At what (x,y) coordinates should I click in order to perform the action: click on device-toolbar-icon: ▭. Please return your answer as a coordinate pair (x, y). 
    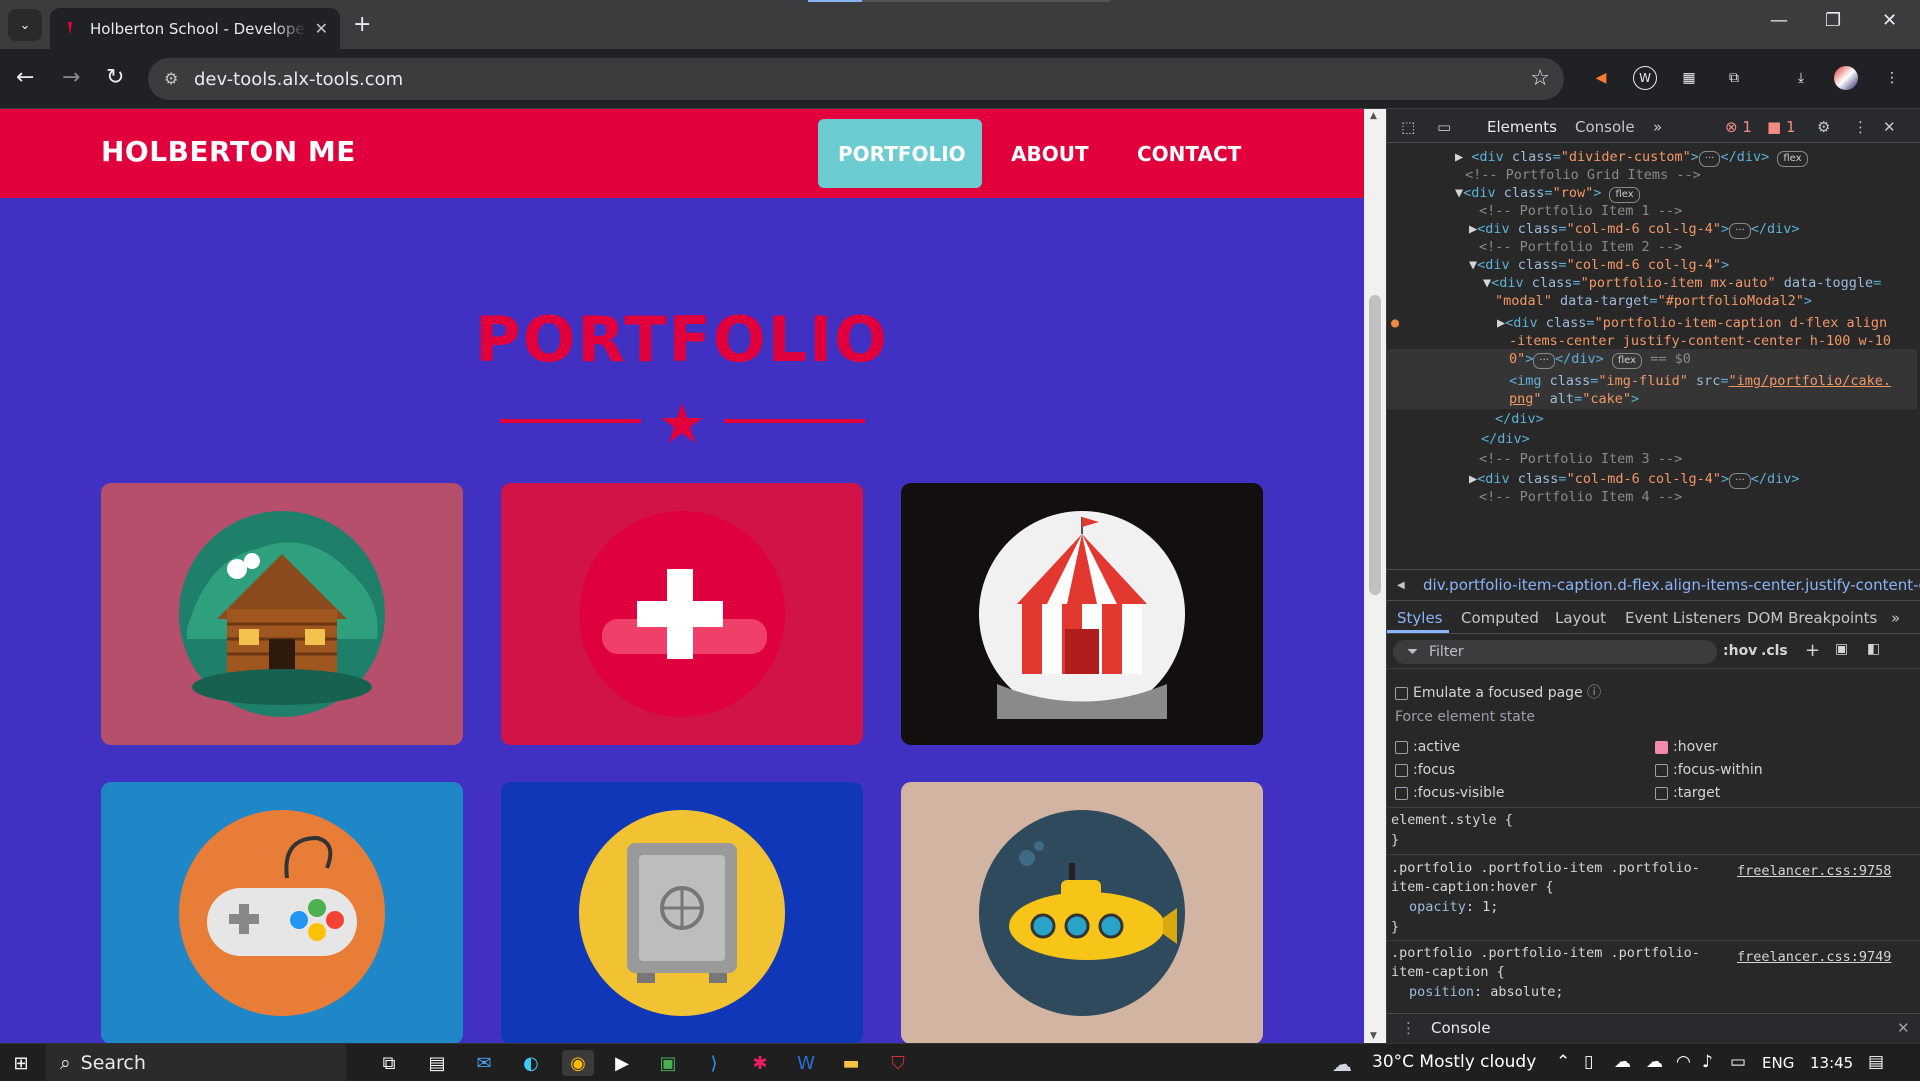
    Looking at the image, I should click on (1444, 127).